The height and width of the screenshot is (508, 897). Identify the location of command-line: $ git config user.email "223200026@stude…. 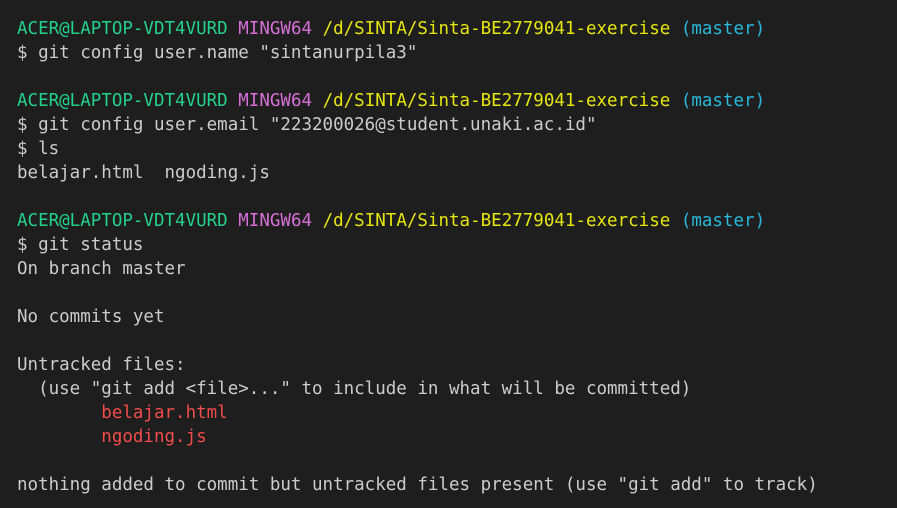
(307, 125).